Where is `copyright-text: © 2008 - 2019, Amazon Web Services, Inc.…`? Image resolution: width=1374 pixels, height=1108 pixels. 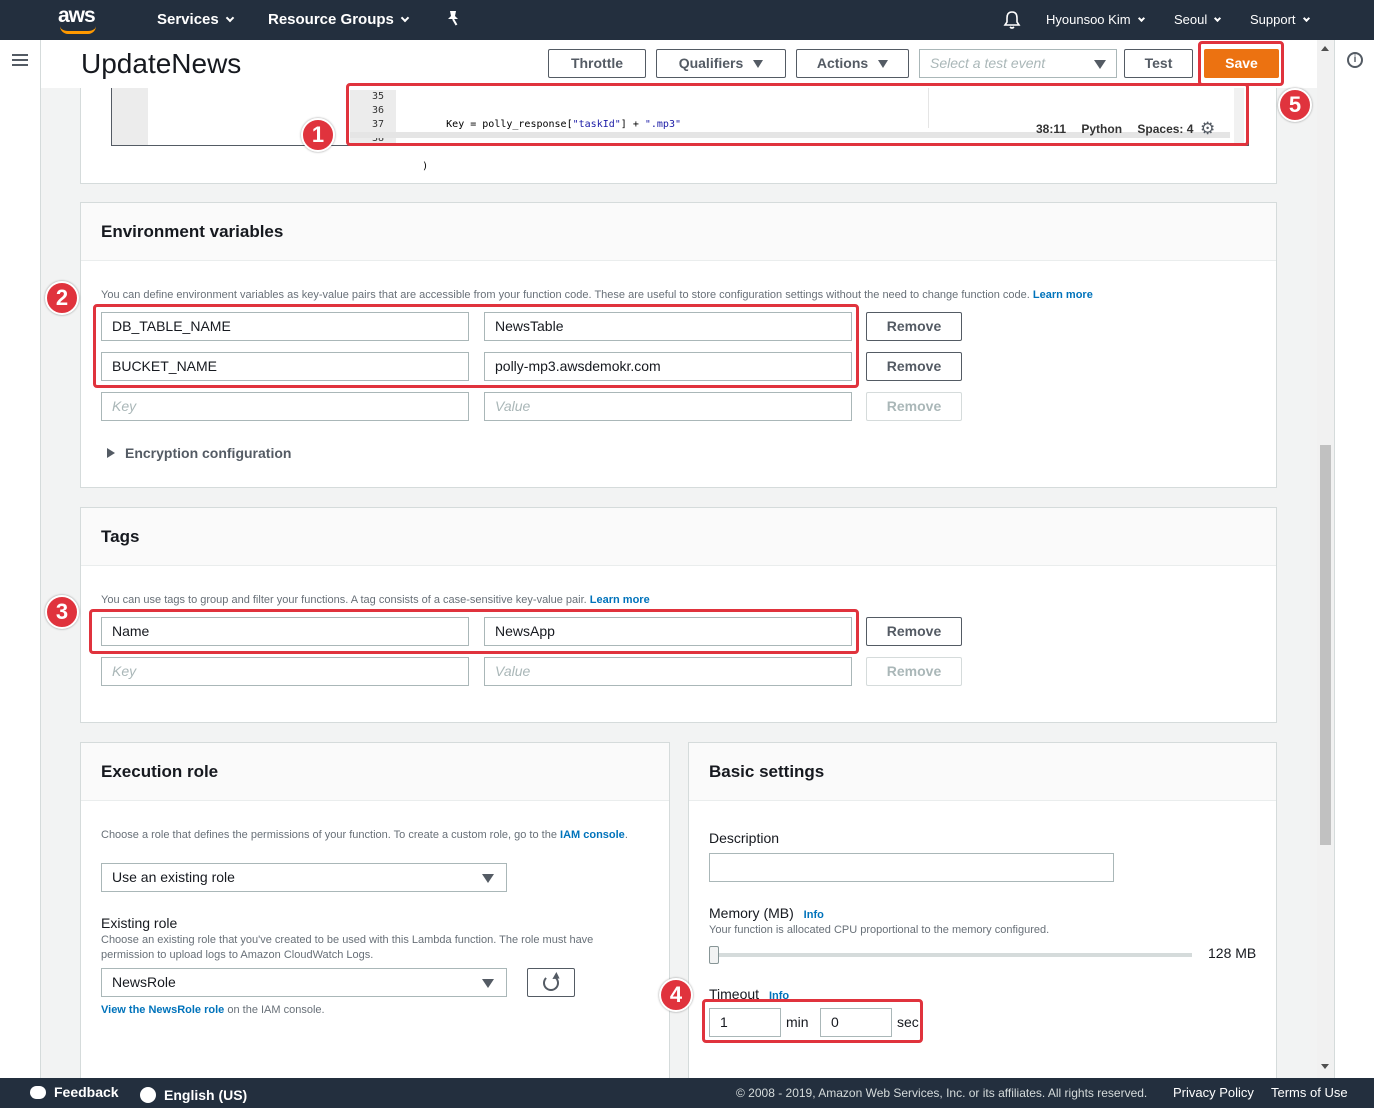
copyright-text: © 2008 - 2019, Amazon Web Services, Inc.… is located at coordinates (942, 1093).